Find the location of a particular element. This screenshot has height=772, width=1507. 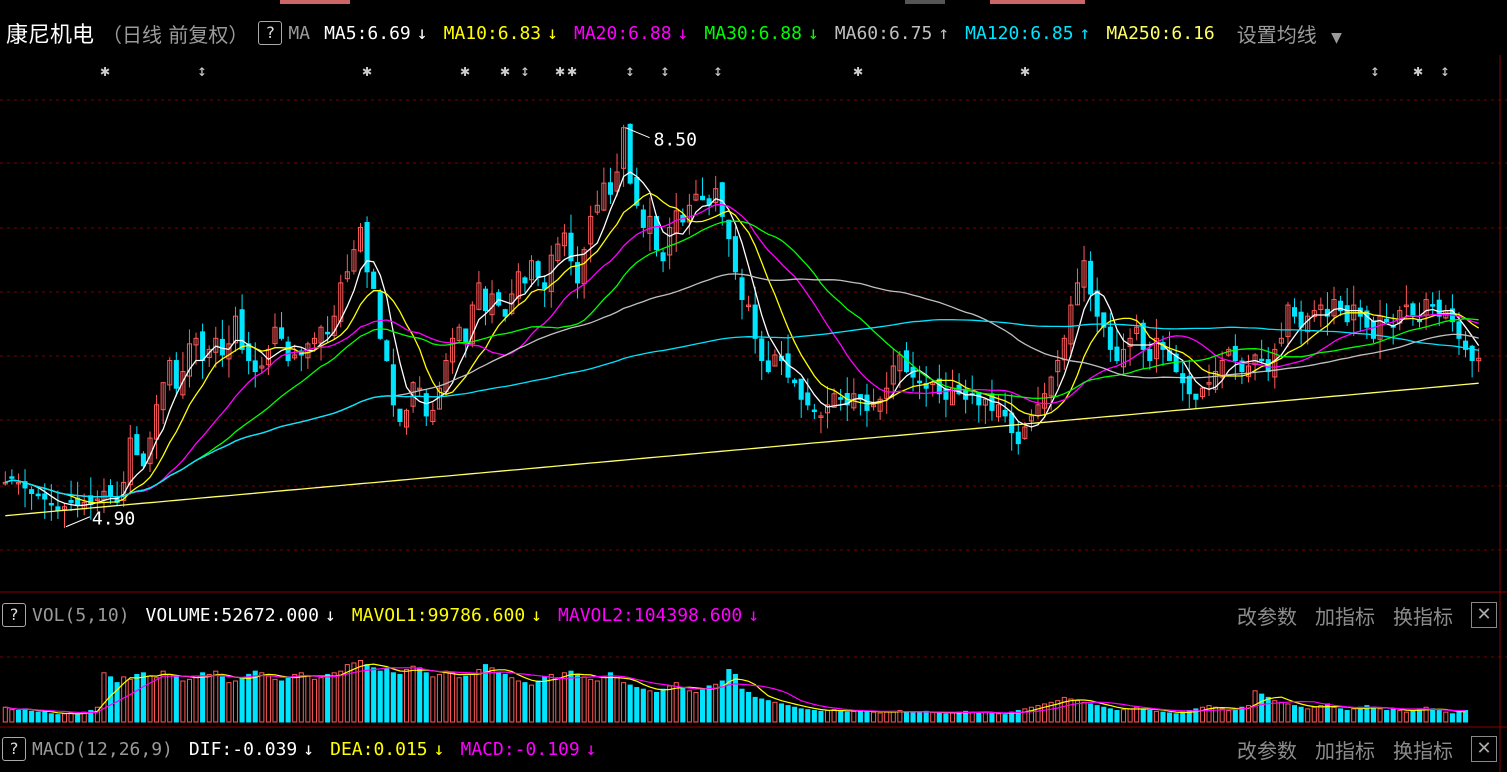

macd-switch-indicator-button: 换指标 is located at coordinates (1423, 749).